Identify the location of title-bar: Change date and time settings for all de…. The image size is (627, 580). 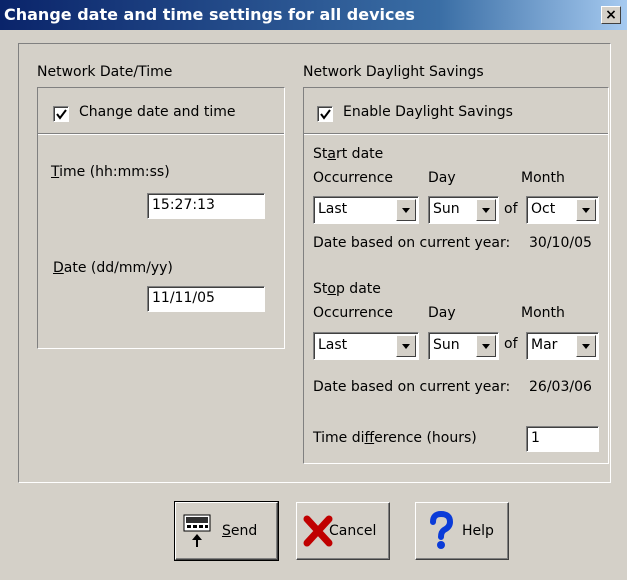
(313, 15).